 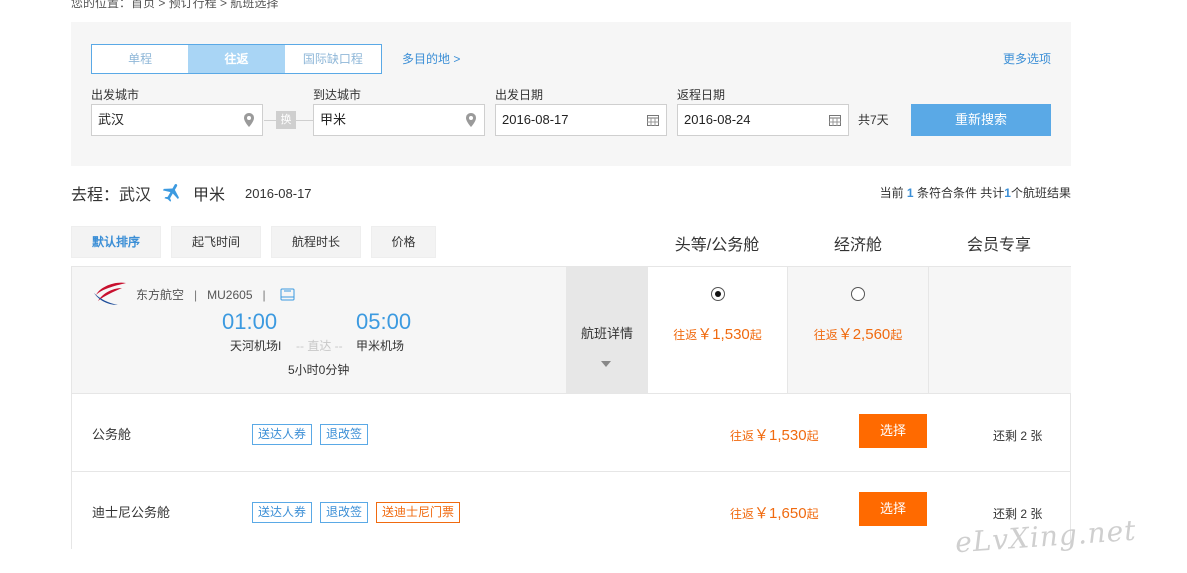 I want to click on airline-name: 东方航空, so click(x=160, y=295).